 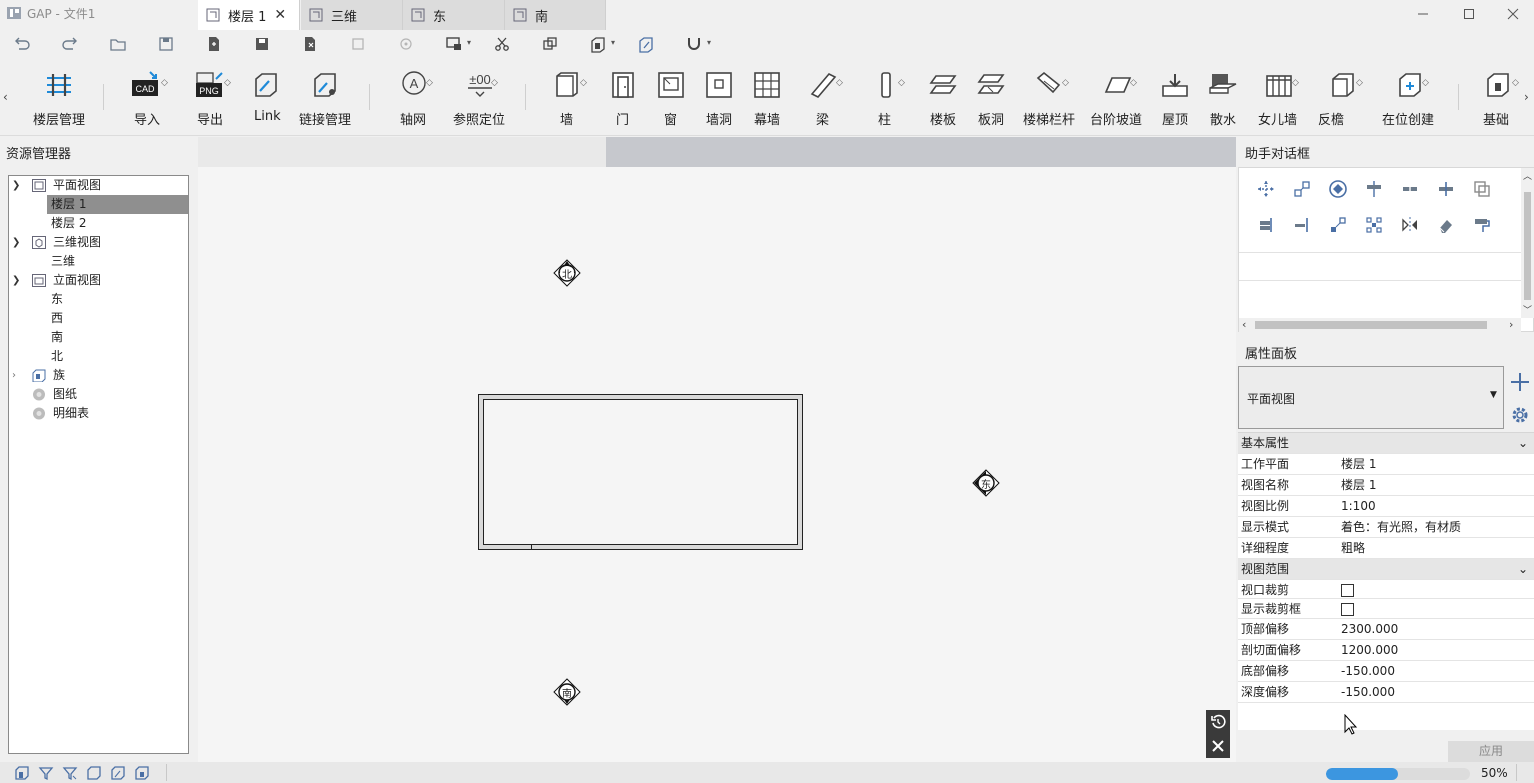 What do you see at coordinates (454, 44) in the screenshot?
I see `view-options-button` at bounding box center [454, 44].